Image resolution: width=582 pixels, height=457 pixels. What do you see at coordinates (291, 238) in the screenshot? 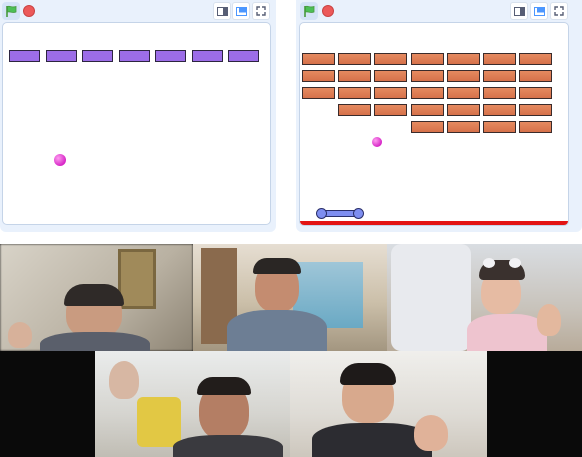
I see `divider` at bounding box center [291, 238].